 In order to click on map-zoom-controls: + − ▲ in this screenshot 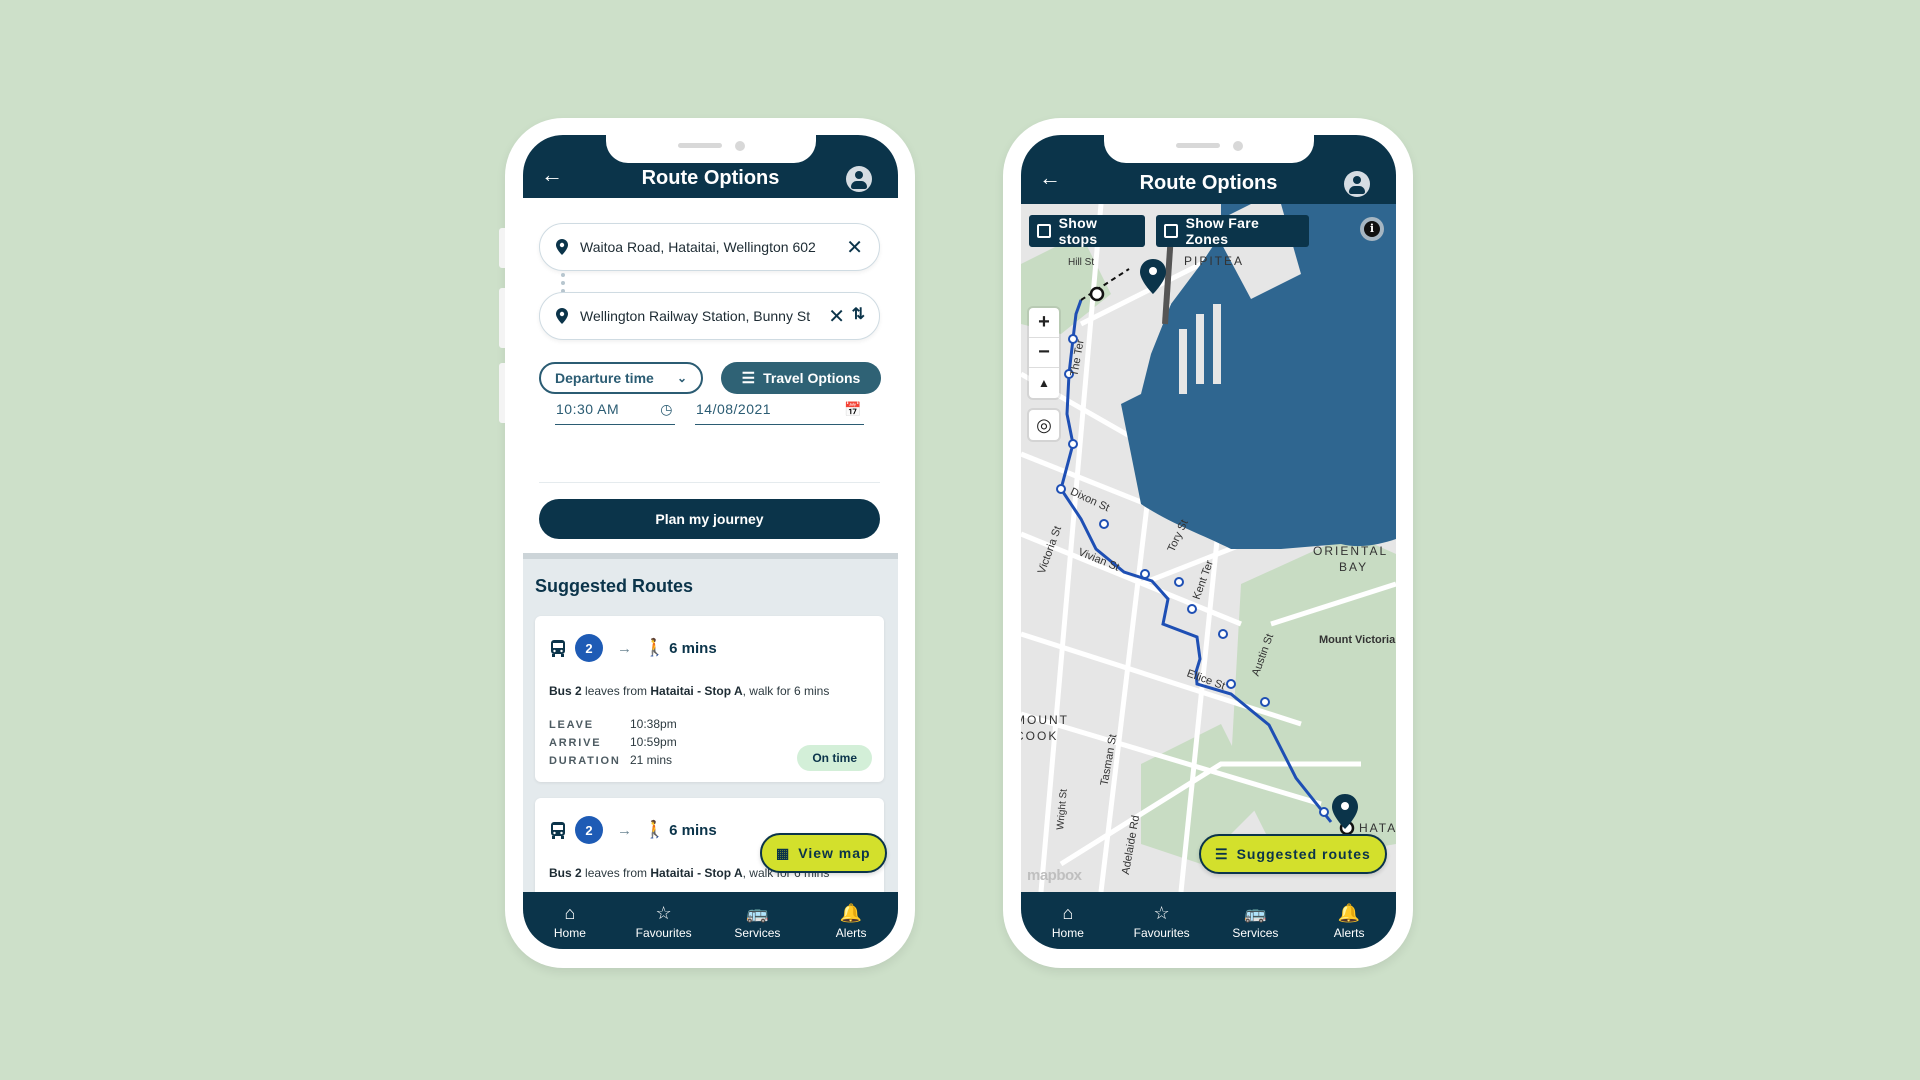, I will do `click(1044, 353)`.